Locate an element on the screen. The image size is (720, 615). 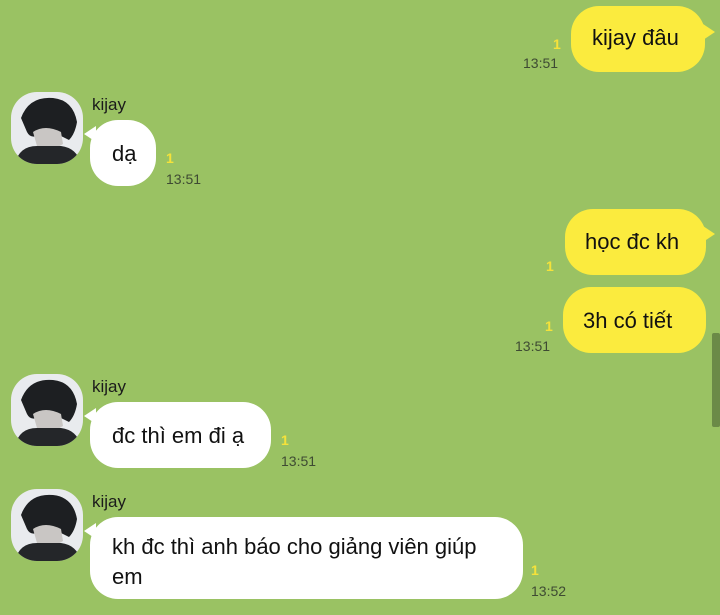
message-time: 13:52 is located at coordinates (549, 591).